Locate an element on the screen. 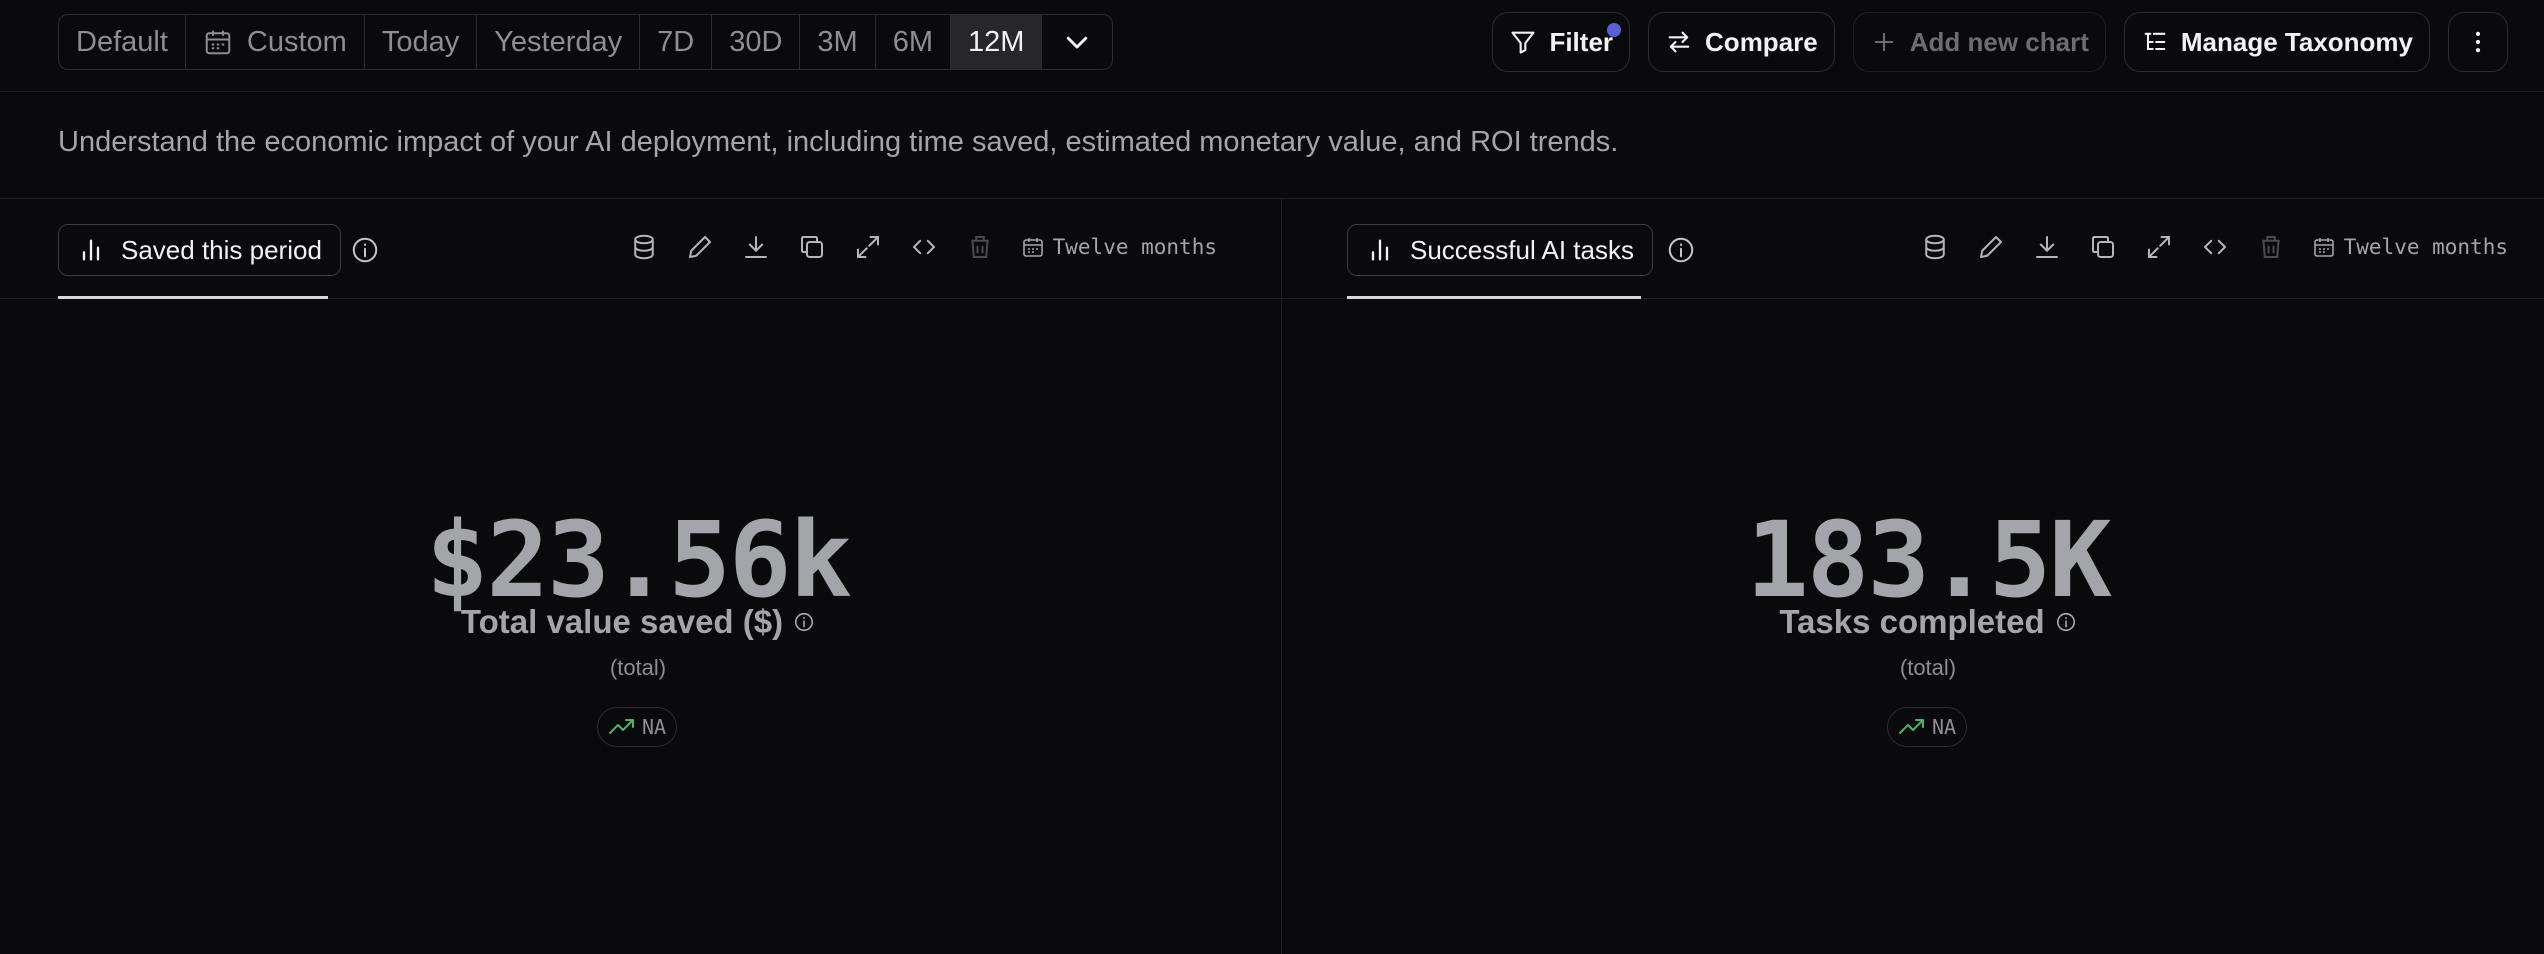 The image size is (2544, 954). panel-header: Saved this period Twelve months is located at coordinates (640, 249).